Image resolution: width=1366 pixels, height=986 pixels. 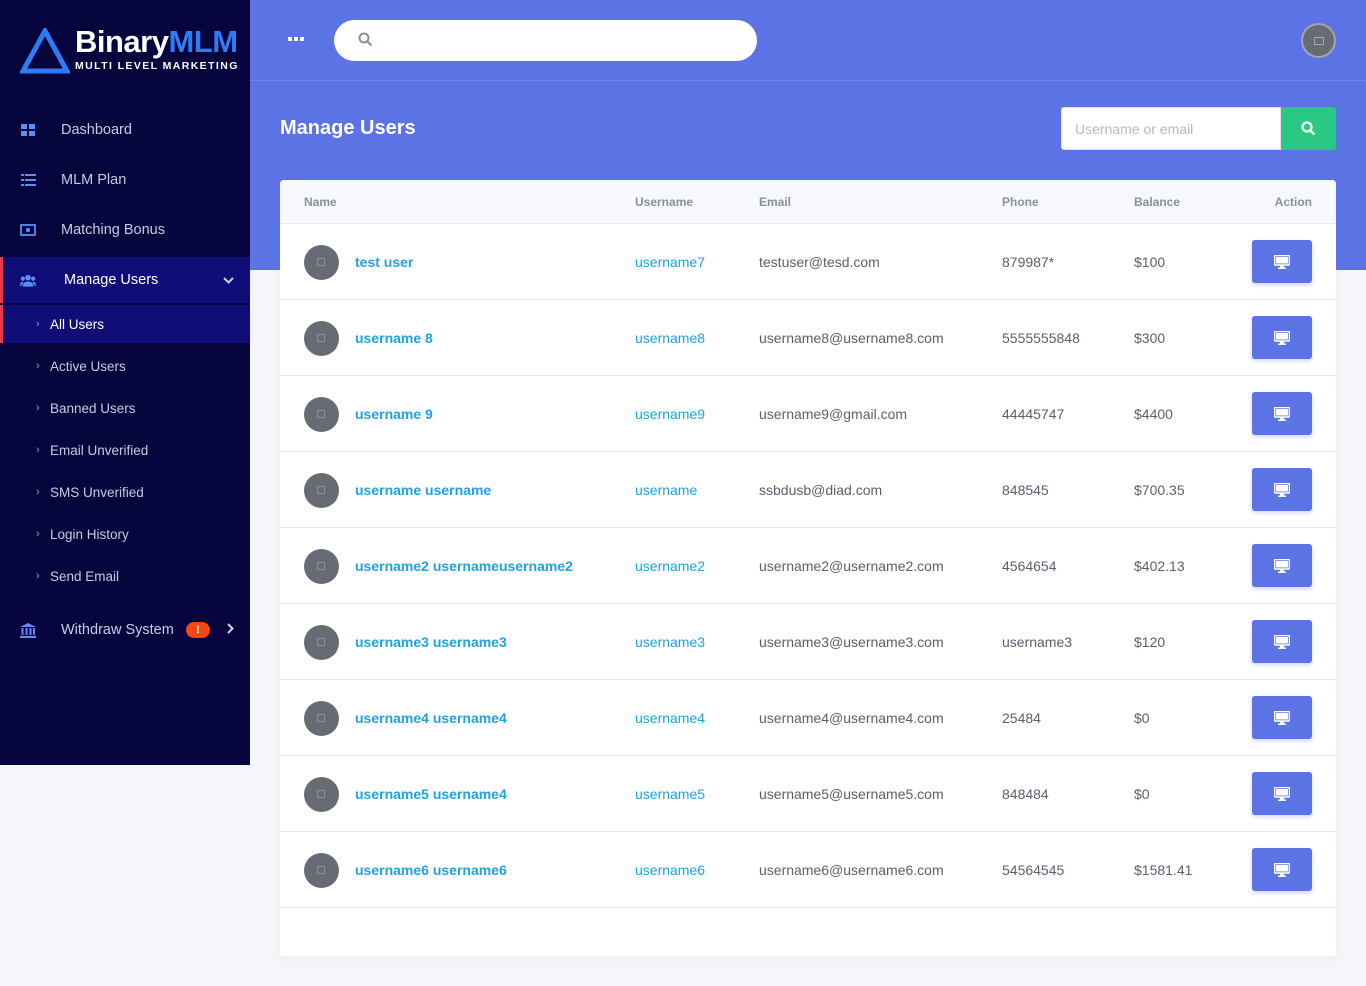 I want to click on alert-badge: !, so click(x=198, y=630).